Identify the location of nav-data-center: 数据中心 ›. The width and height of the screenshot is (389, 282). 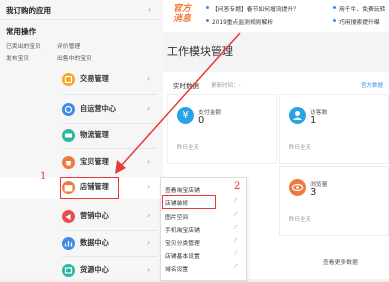
(80, 244).